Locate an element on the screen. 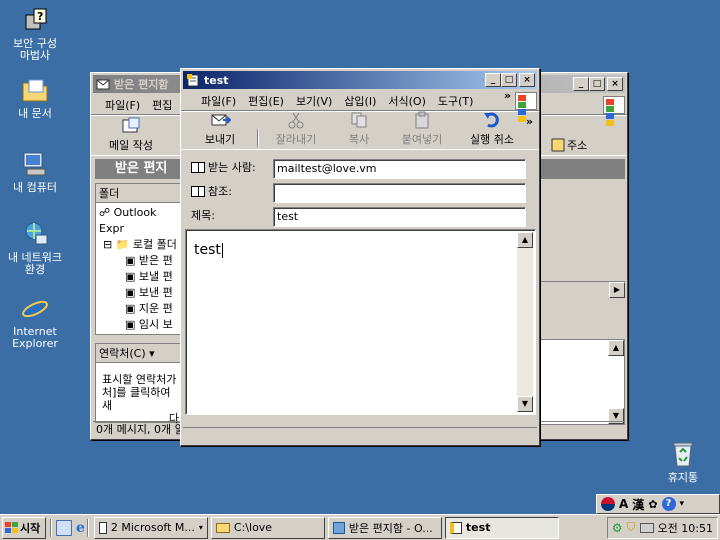 The width and height of the screenshot is (720, 540). compose-note-icon is located at coordinates (455, 527).